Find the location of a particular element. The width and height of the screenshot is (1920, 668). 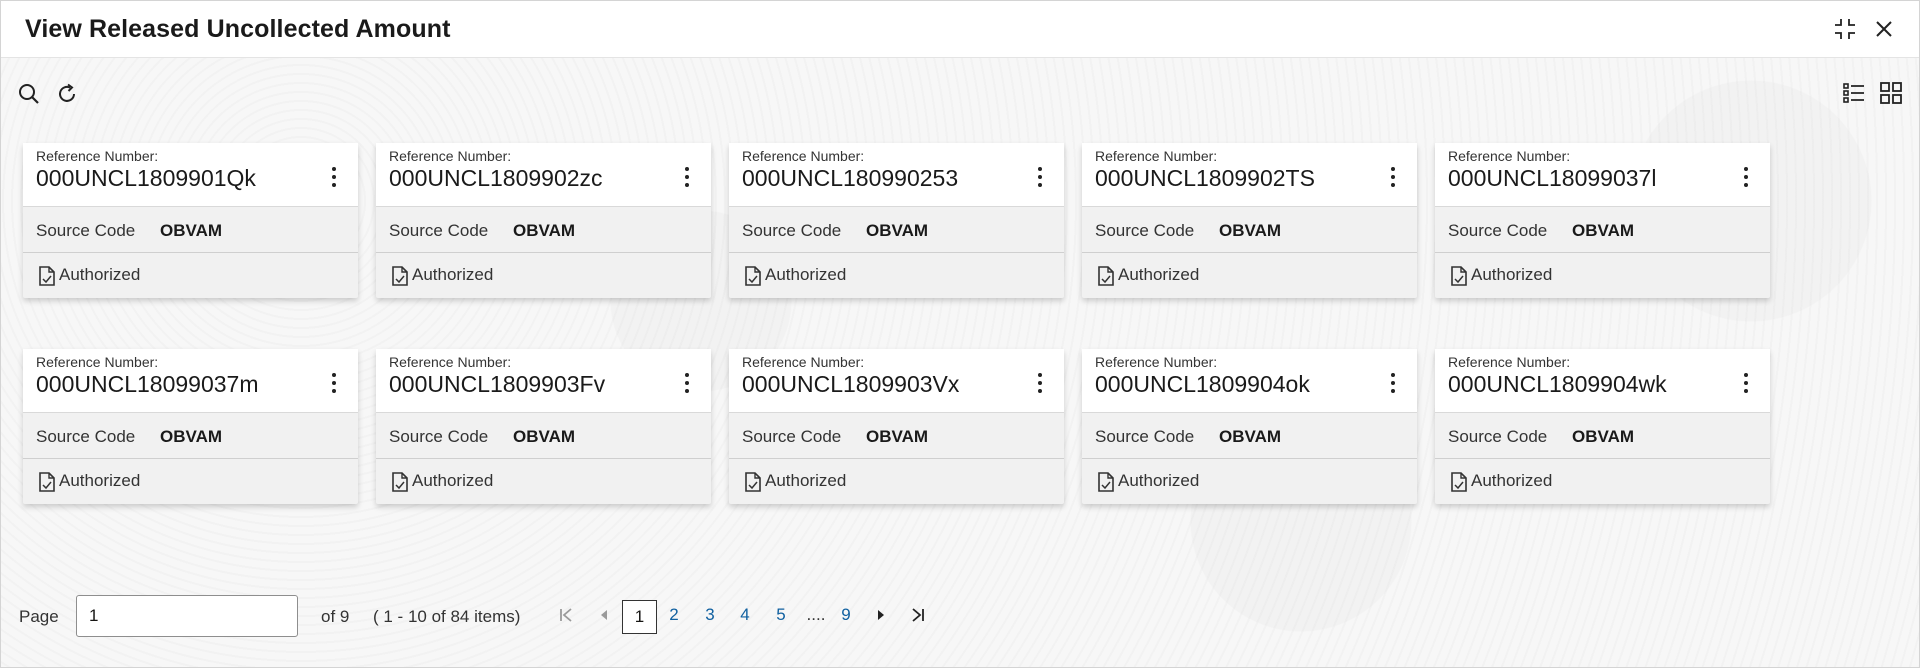

reference-number-value: 000UNCL18099037m is located at coordinates (147, 384).